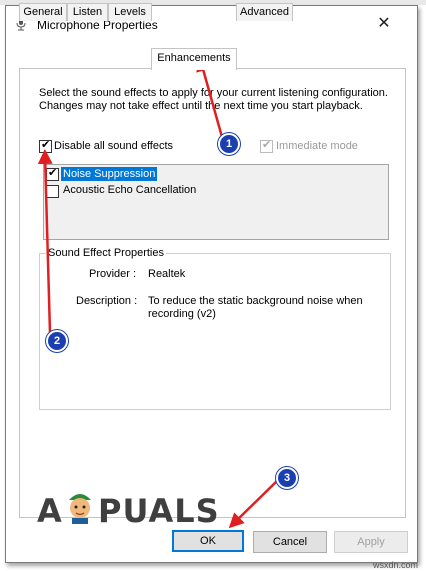  I want to click on arrow-to-enhancements-tab, so click(210, 97).